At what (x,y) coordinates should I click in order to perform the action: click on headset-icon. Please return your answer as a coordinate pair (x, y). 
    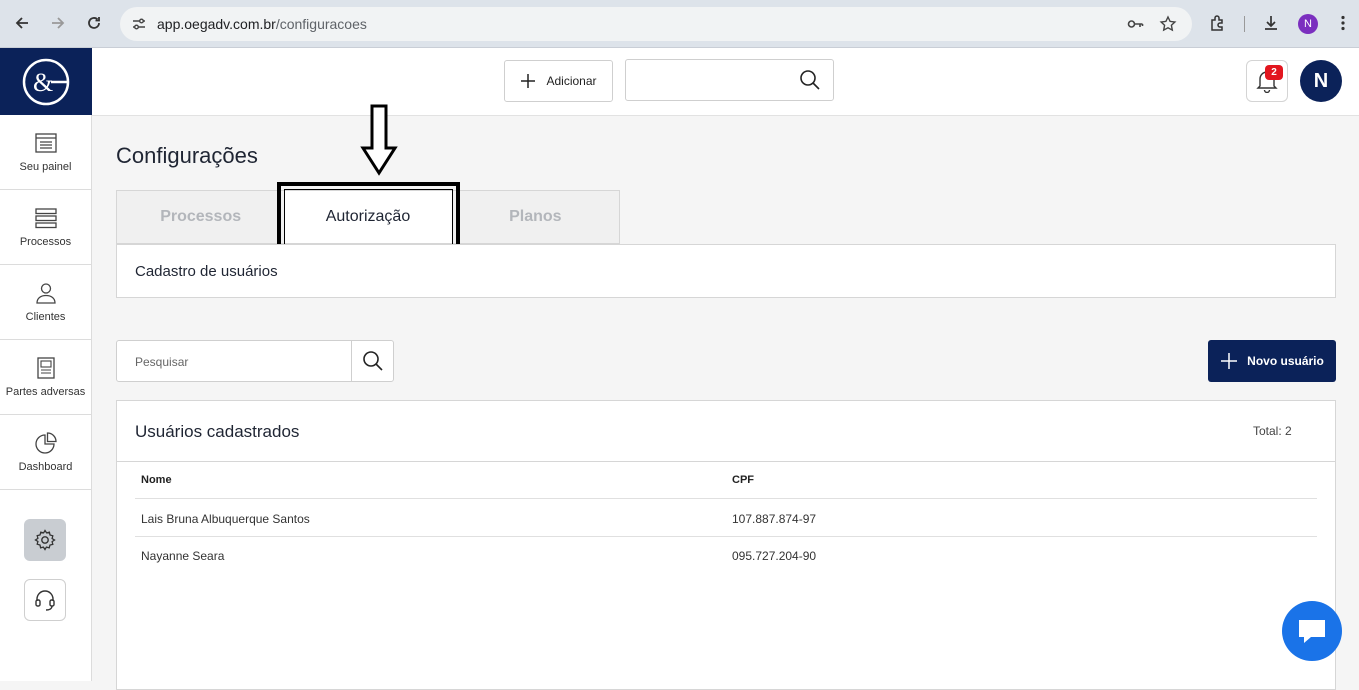
    Looking at the image, I should click on (45, 600).